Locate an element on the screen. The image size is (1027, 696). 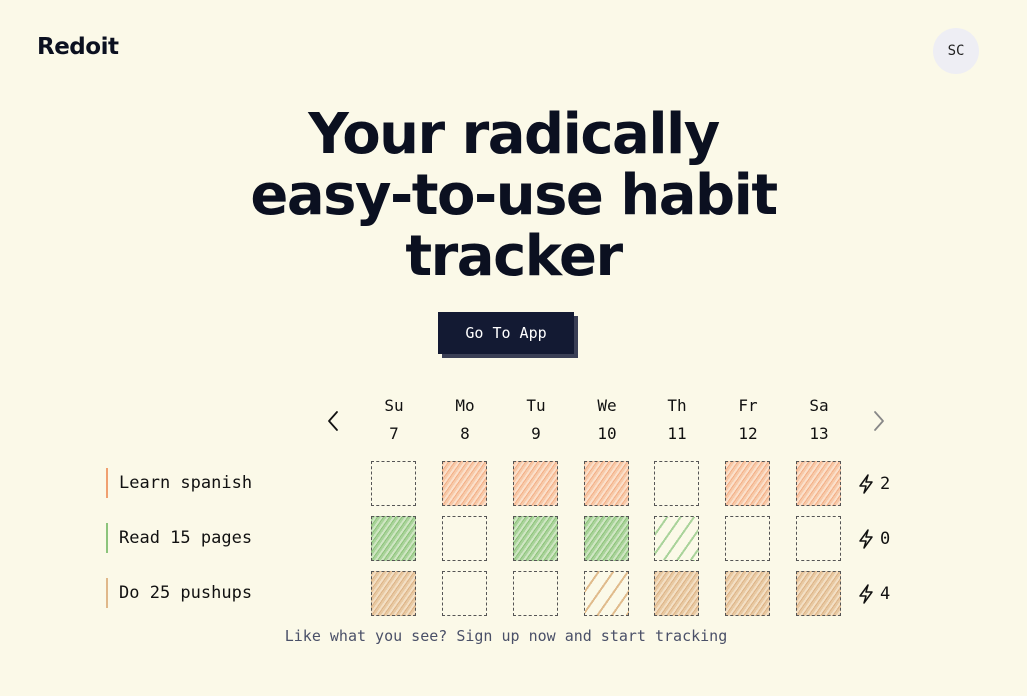
hero-line-2: easy-to-use habit is located at coordinates (514, 195).